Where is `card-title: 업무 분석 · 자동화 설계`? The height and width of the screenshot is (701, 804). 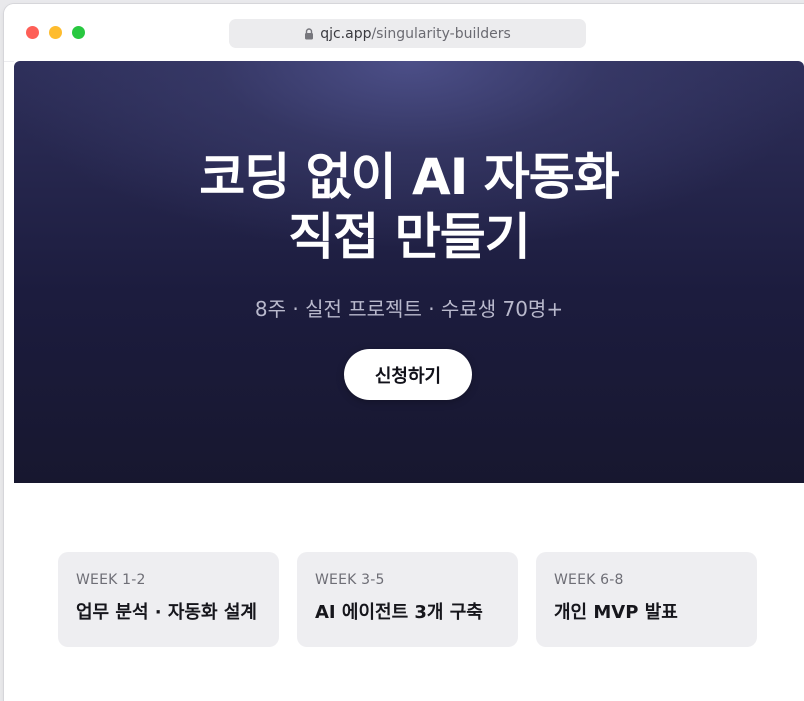 card-title: 업무 분석 · 자동화 설계 is located at coordinates (166, 612).